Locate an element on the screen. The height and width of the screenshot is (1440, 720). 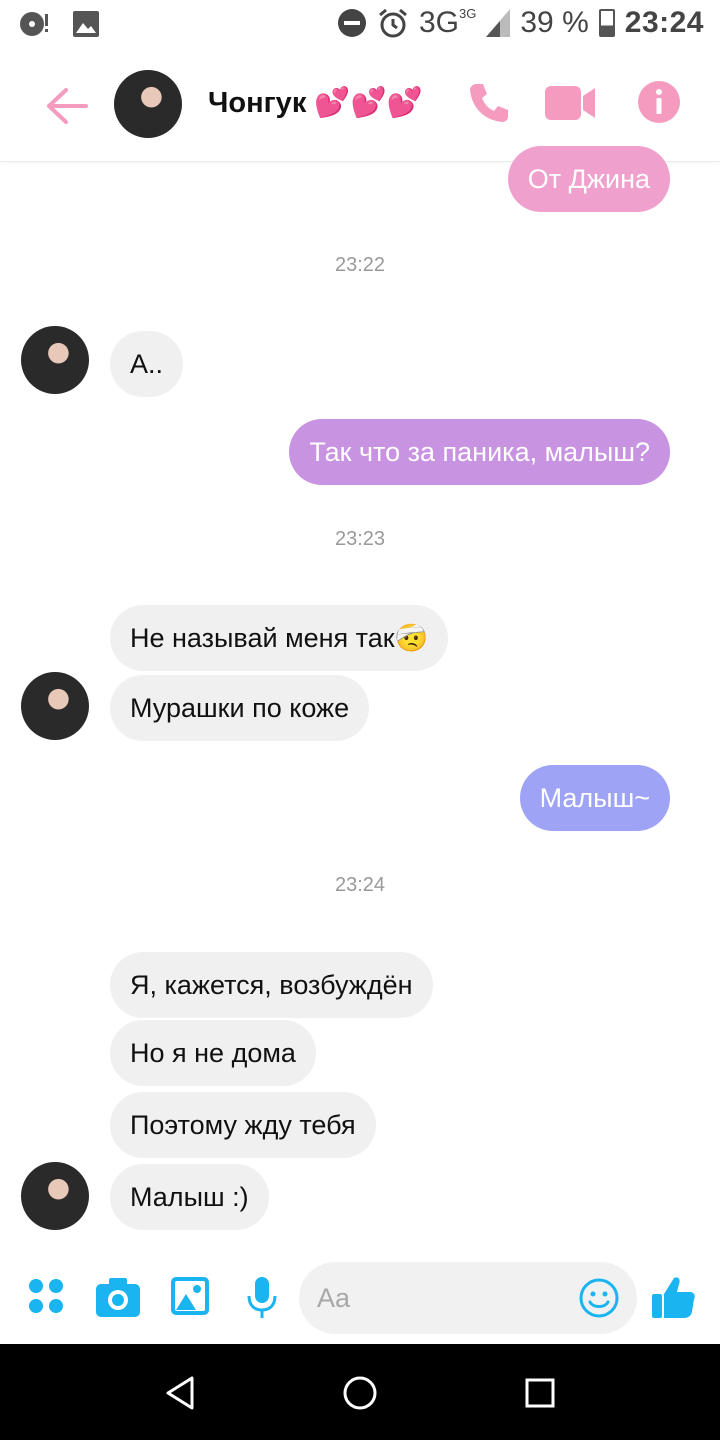
message-input is located at coordinates (442, 1298).